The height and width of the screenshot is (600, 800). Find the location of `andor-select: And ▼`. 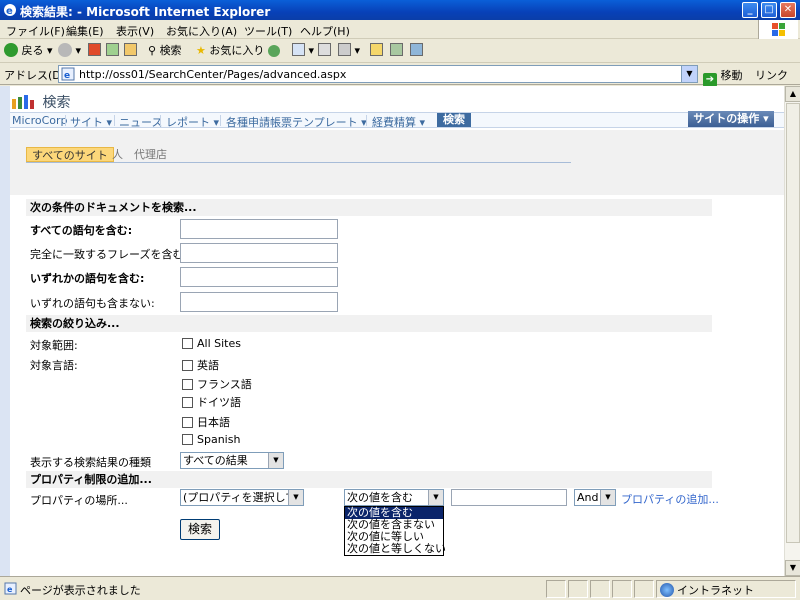

andor-select: And ▼ is located at coordinates (595, 497).